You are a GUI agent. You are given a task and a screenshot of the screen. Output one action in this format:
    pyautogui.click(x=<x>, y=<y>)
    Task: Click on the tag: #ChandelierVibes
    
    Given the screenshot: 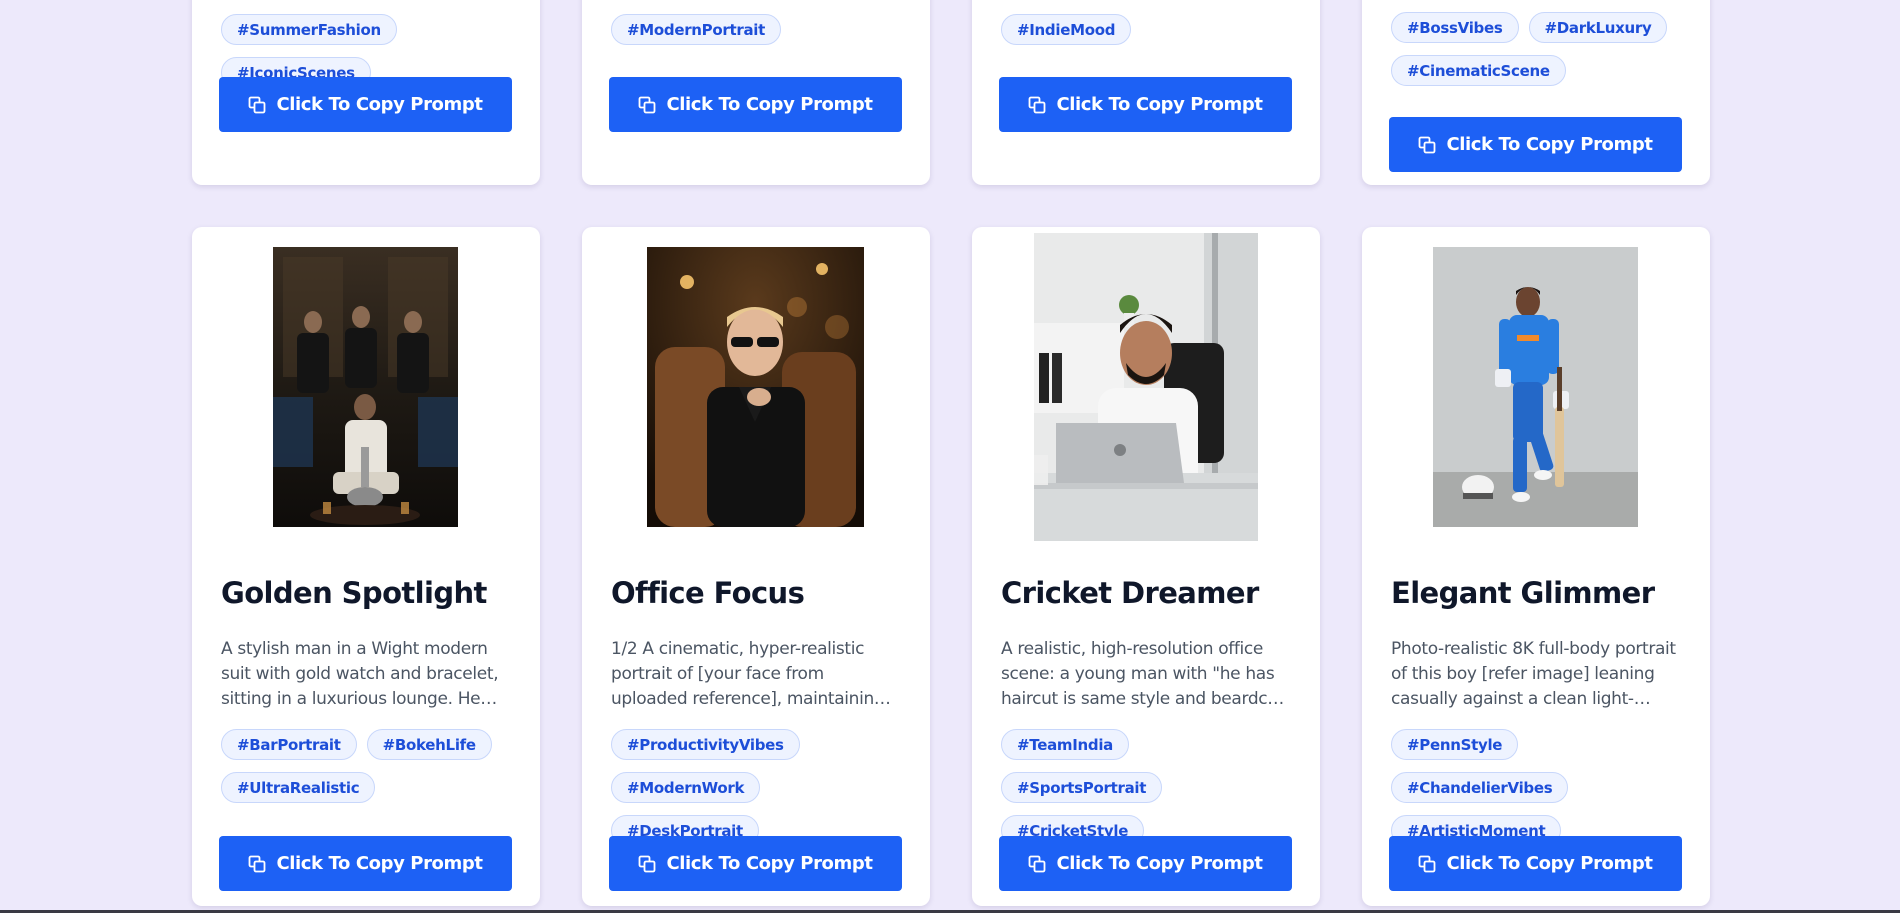 What is the action you would take?
    pyautogui.click(x=1480, y=787)
    